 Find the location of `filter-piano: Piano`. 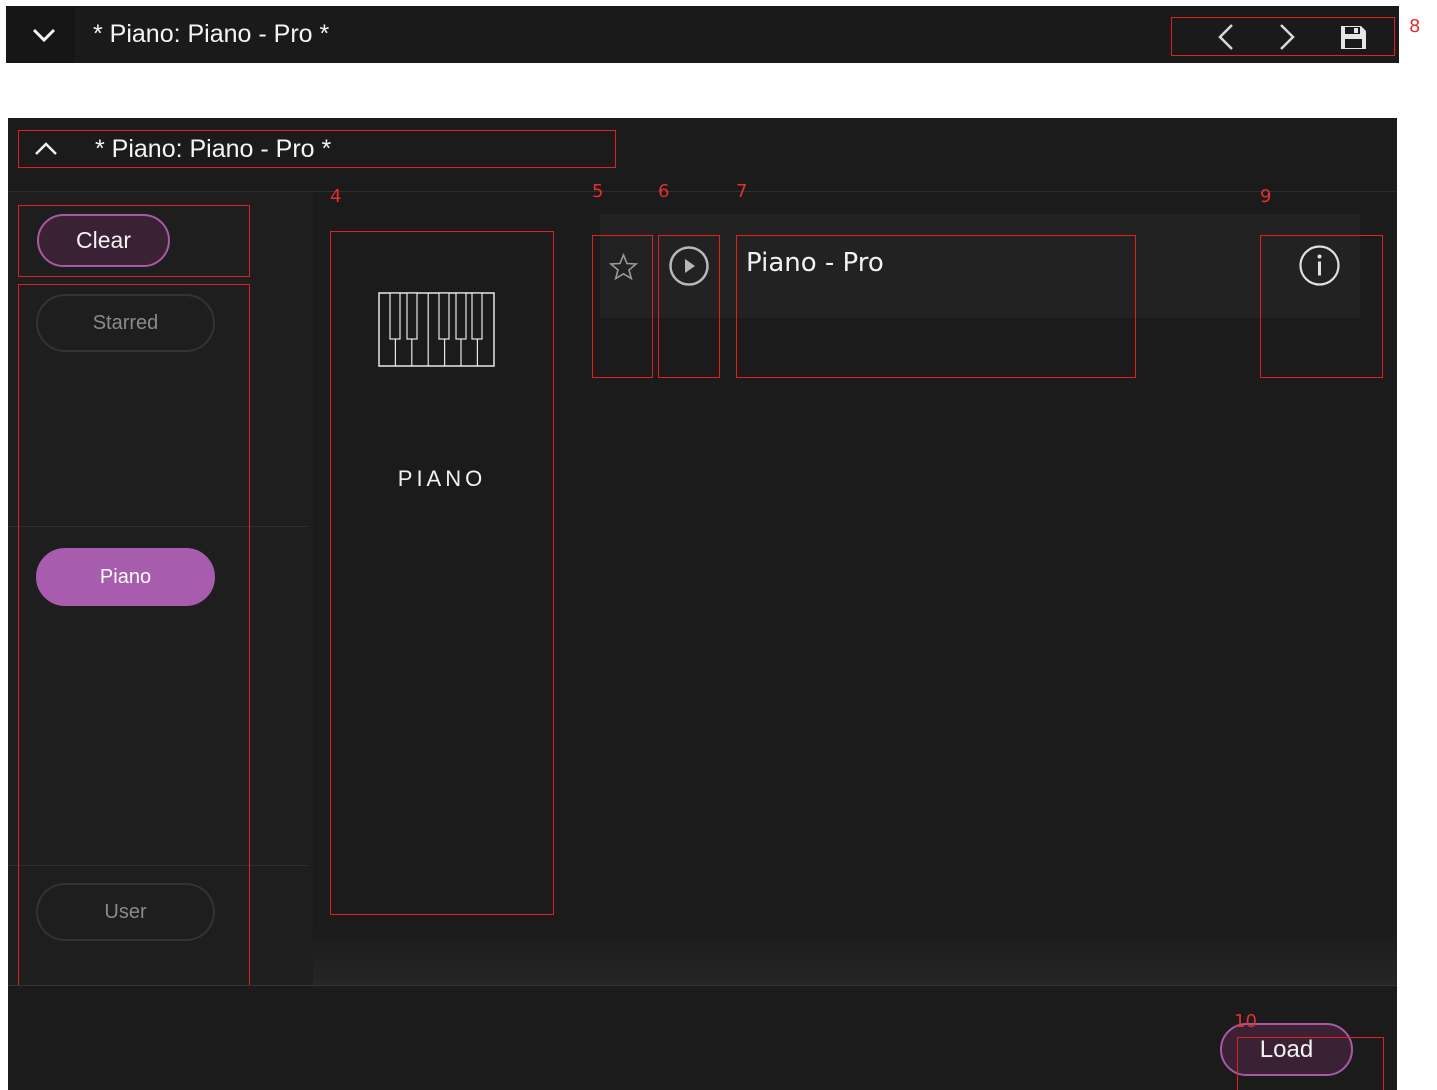

filter-piano: Piano is located at coordinates (125, 577).